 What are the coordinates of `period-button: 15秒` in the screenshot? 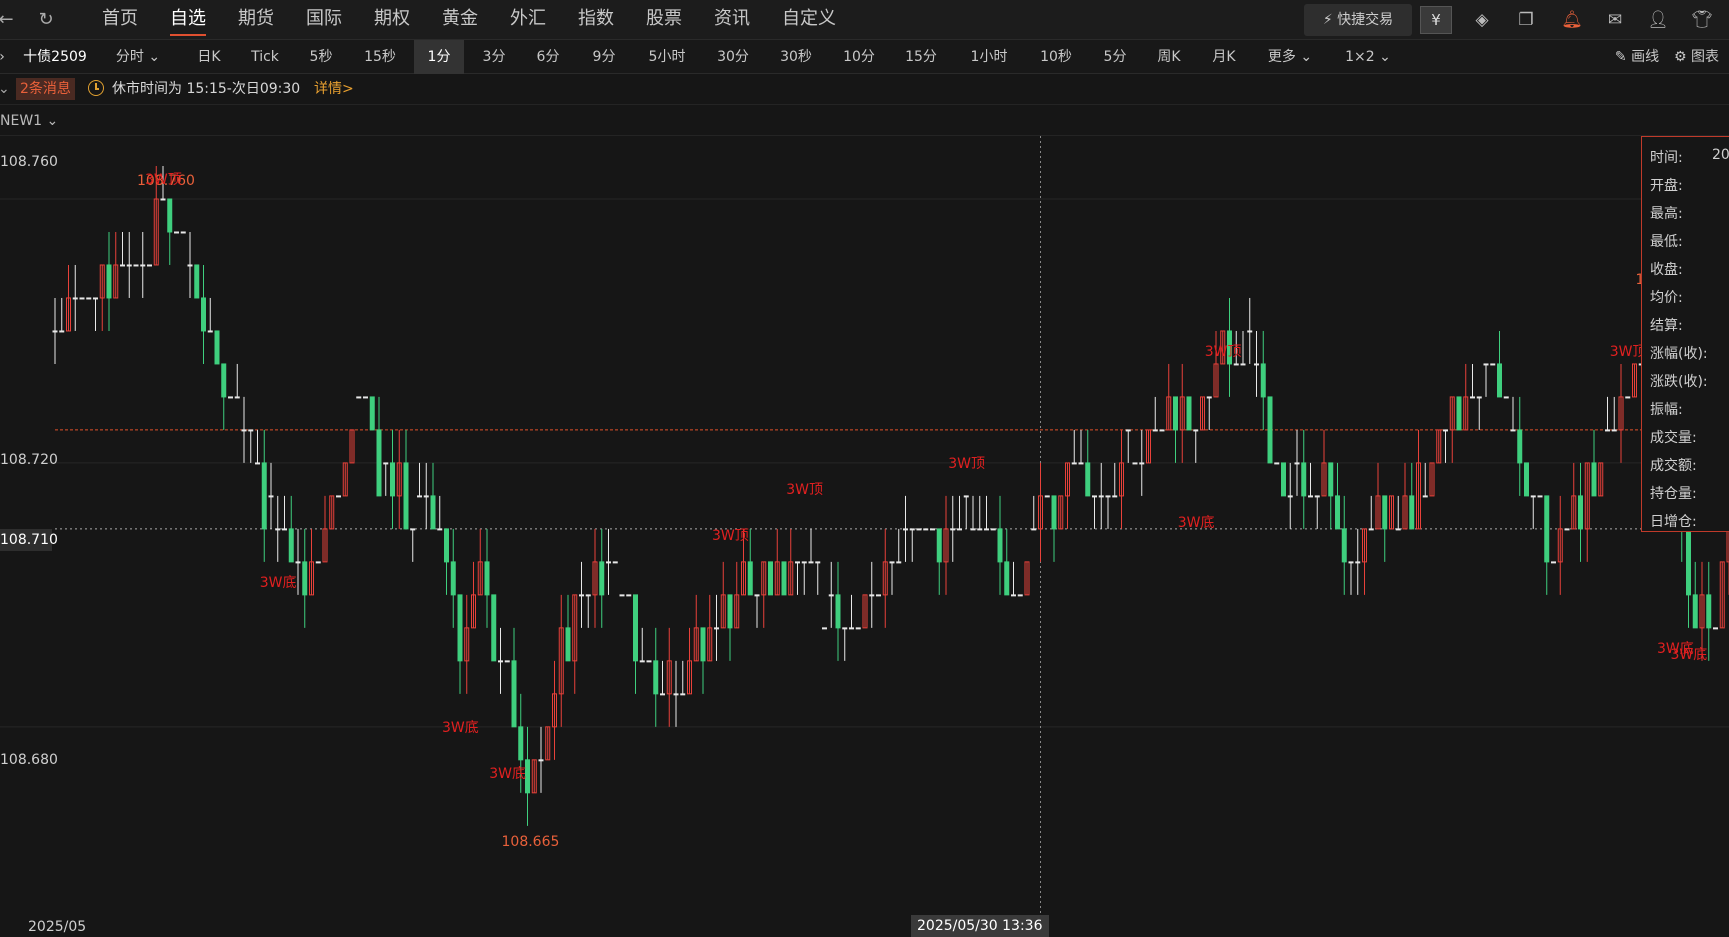 It's located at (380, 57).